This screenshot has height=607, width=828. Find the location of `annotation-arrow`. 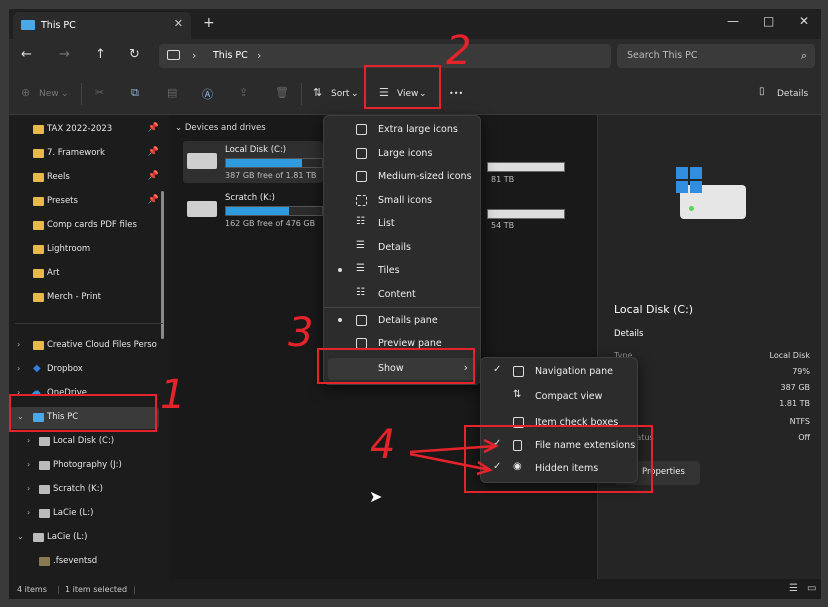

annotation-arrow is located at coordinates (453, 449).